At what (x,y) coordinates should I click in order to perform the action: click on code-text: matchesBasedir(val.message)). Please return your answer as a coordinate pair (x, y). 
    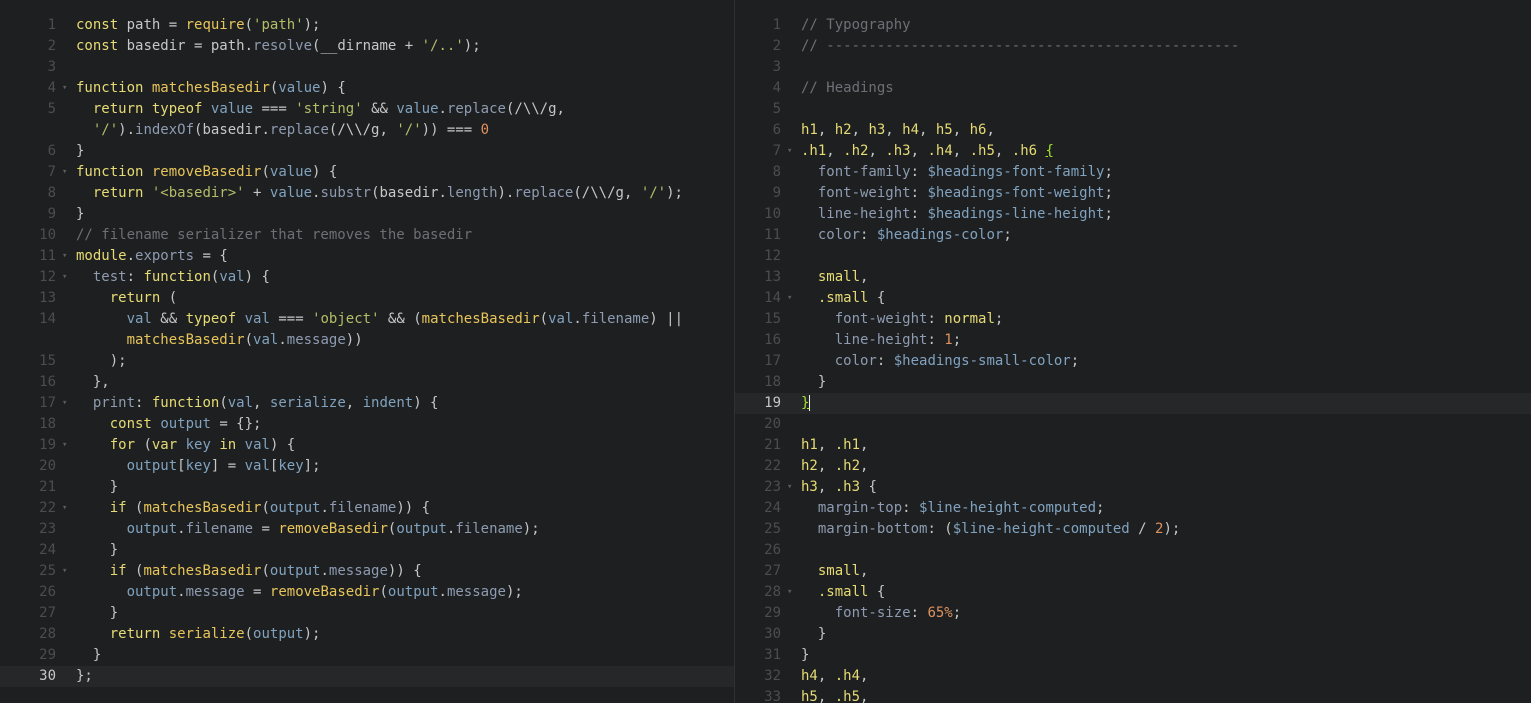
    Looking at the image, I should click on (244, 340).